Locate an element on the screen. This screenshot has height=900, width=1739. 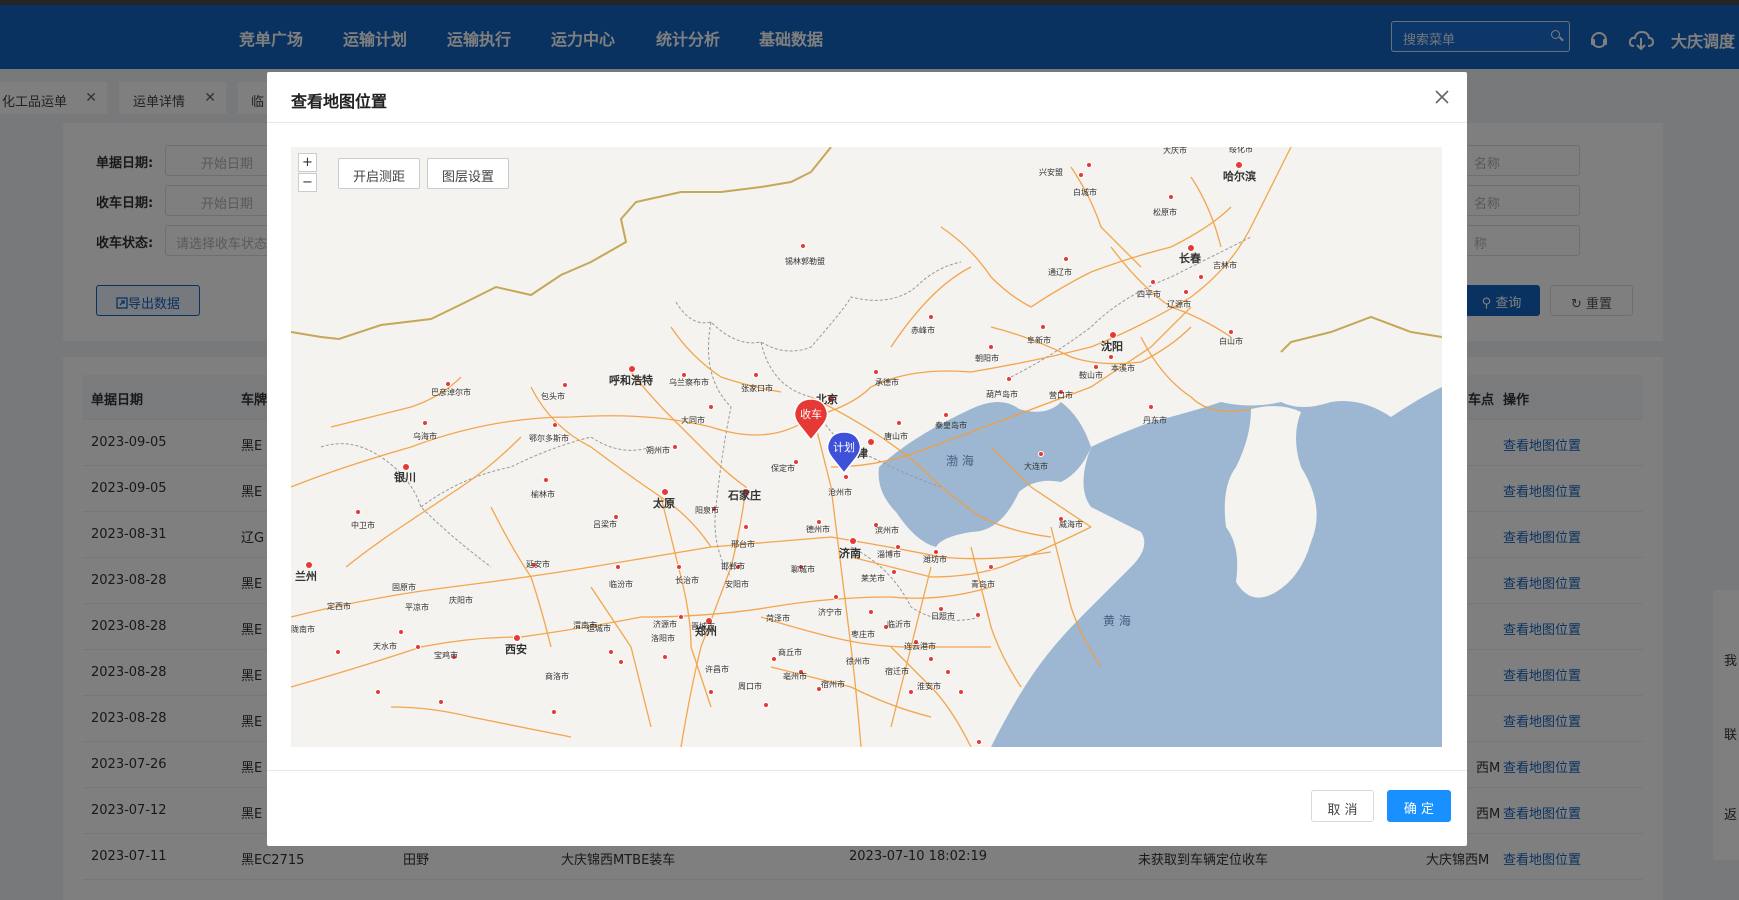
map-label-city: 榆林市 is located at coordinates (543, 494).